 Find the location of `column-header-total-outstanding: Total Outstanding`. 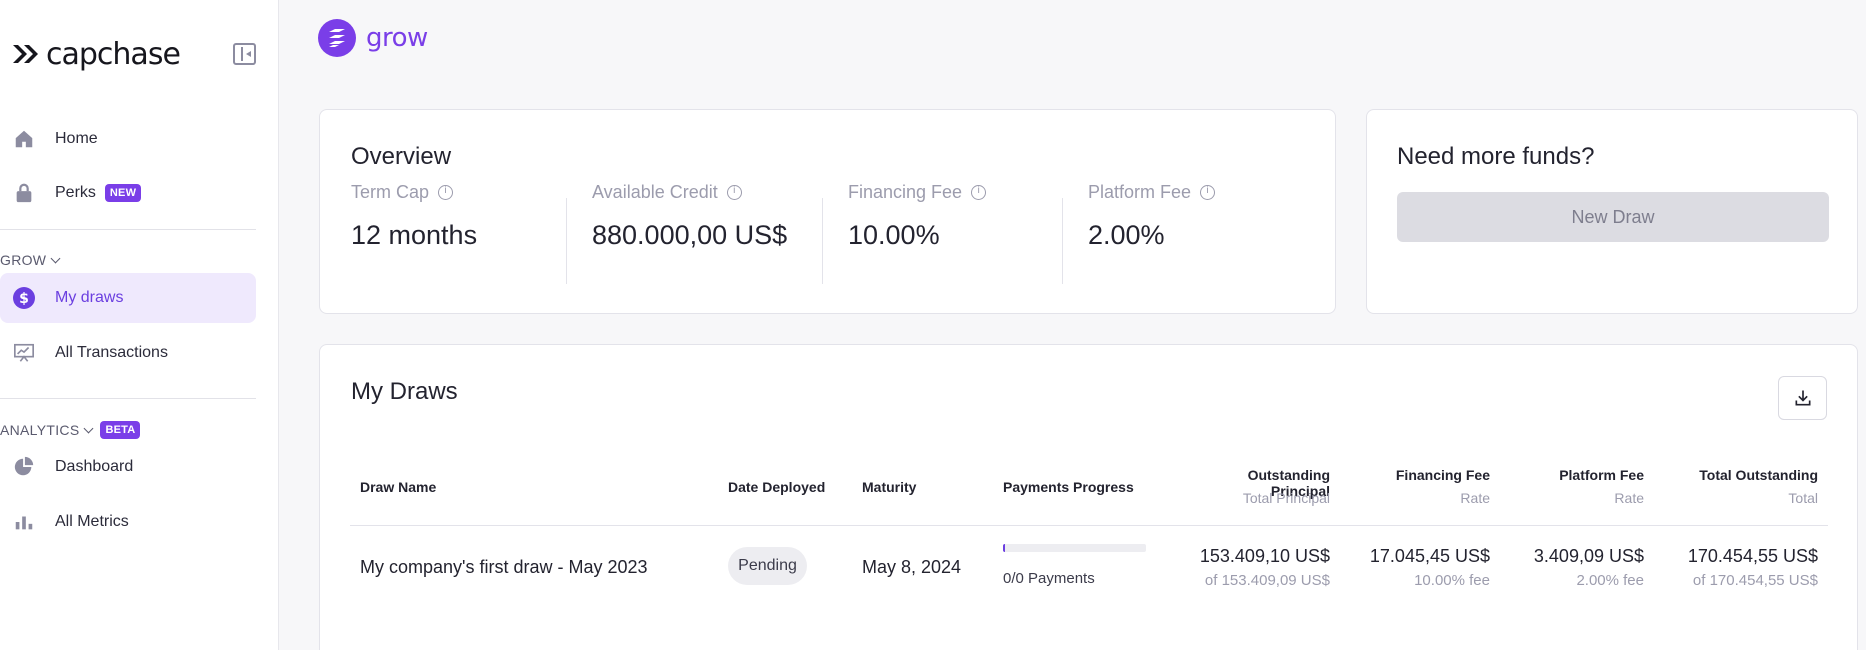

column-header-total-outstanding: Total Outstanding is located at coordinates (1744, 475).